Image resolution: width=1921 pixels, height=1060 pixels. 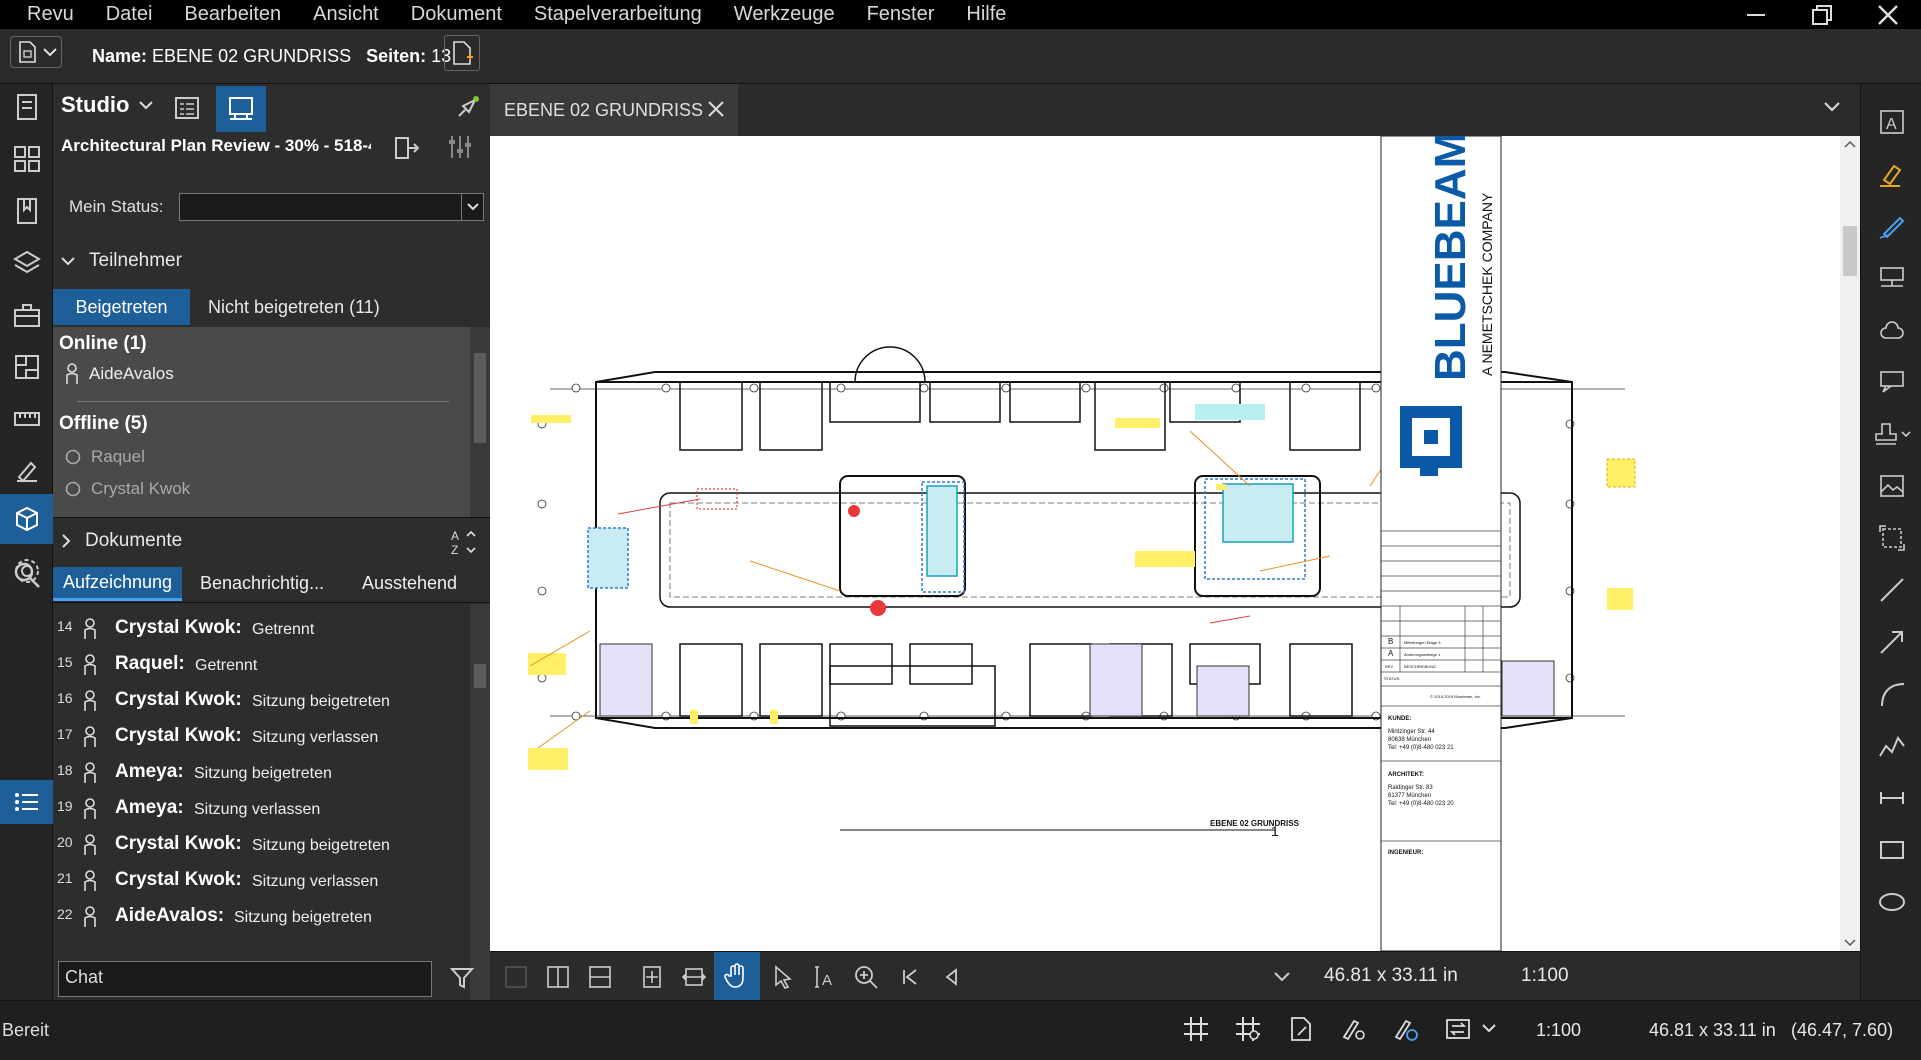 What do you see at coordinates (1892, 278) in the screenshot?
I see `callout-tool` at bounding box center [1892, 278].